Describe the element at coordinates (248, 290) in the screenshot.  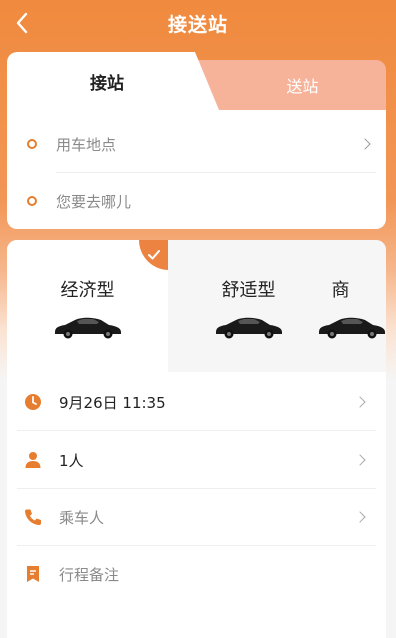
I see `car-type-label: 舒适型` at that location.